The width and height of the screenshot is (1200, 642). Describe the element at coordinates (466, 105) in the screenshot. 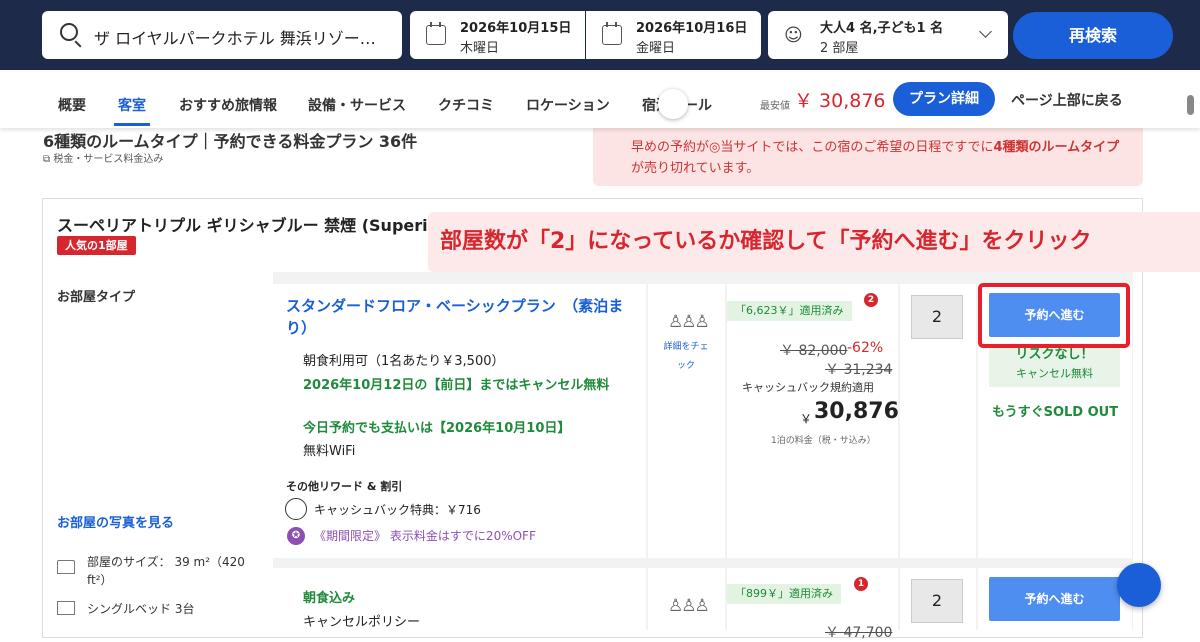

I see `tab-reviews: クチコミ` at that location.